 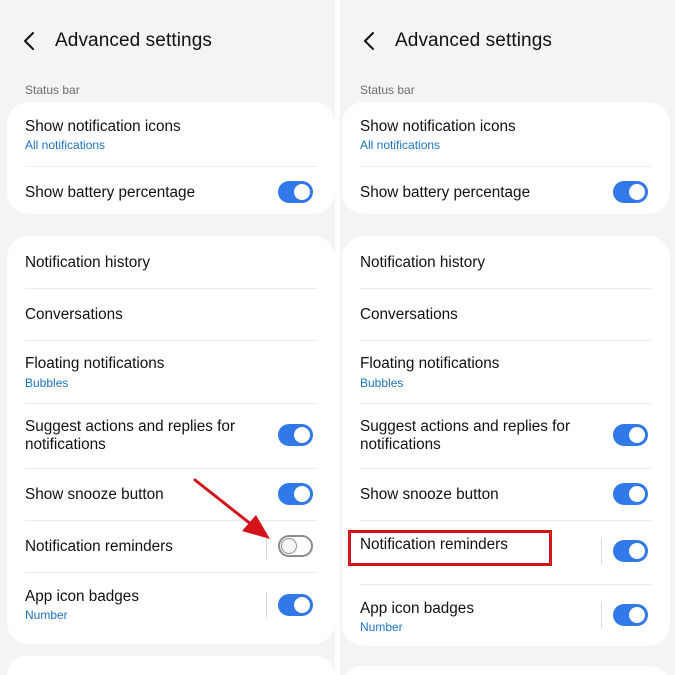 I want to click on setting-notification-reminders: Notification reminders, so click(x=171, y=546).